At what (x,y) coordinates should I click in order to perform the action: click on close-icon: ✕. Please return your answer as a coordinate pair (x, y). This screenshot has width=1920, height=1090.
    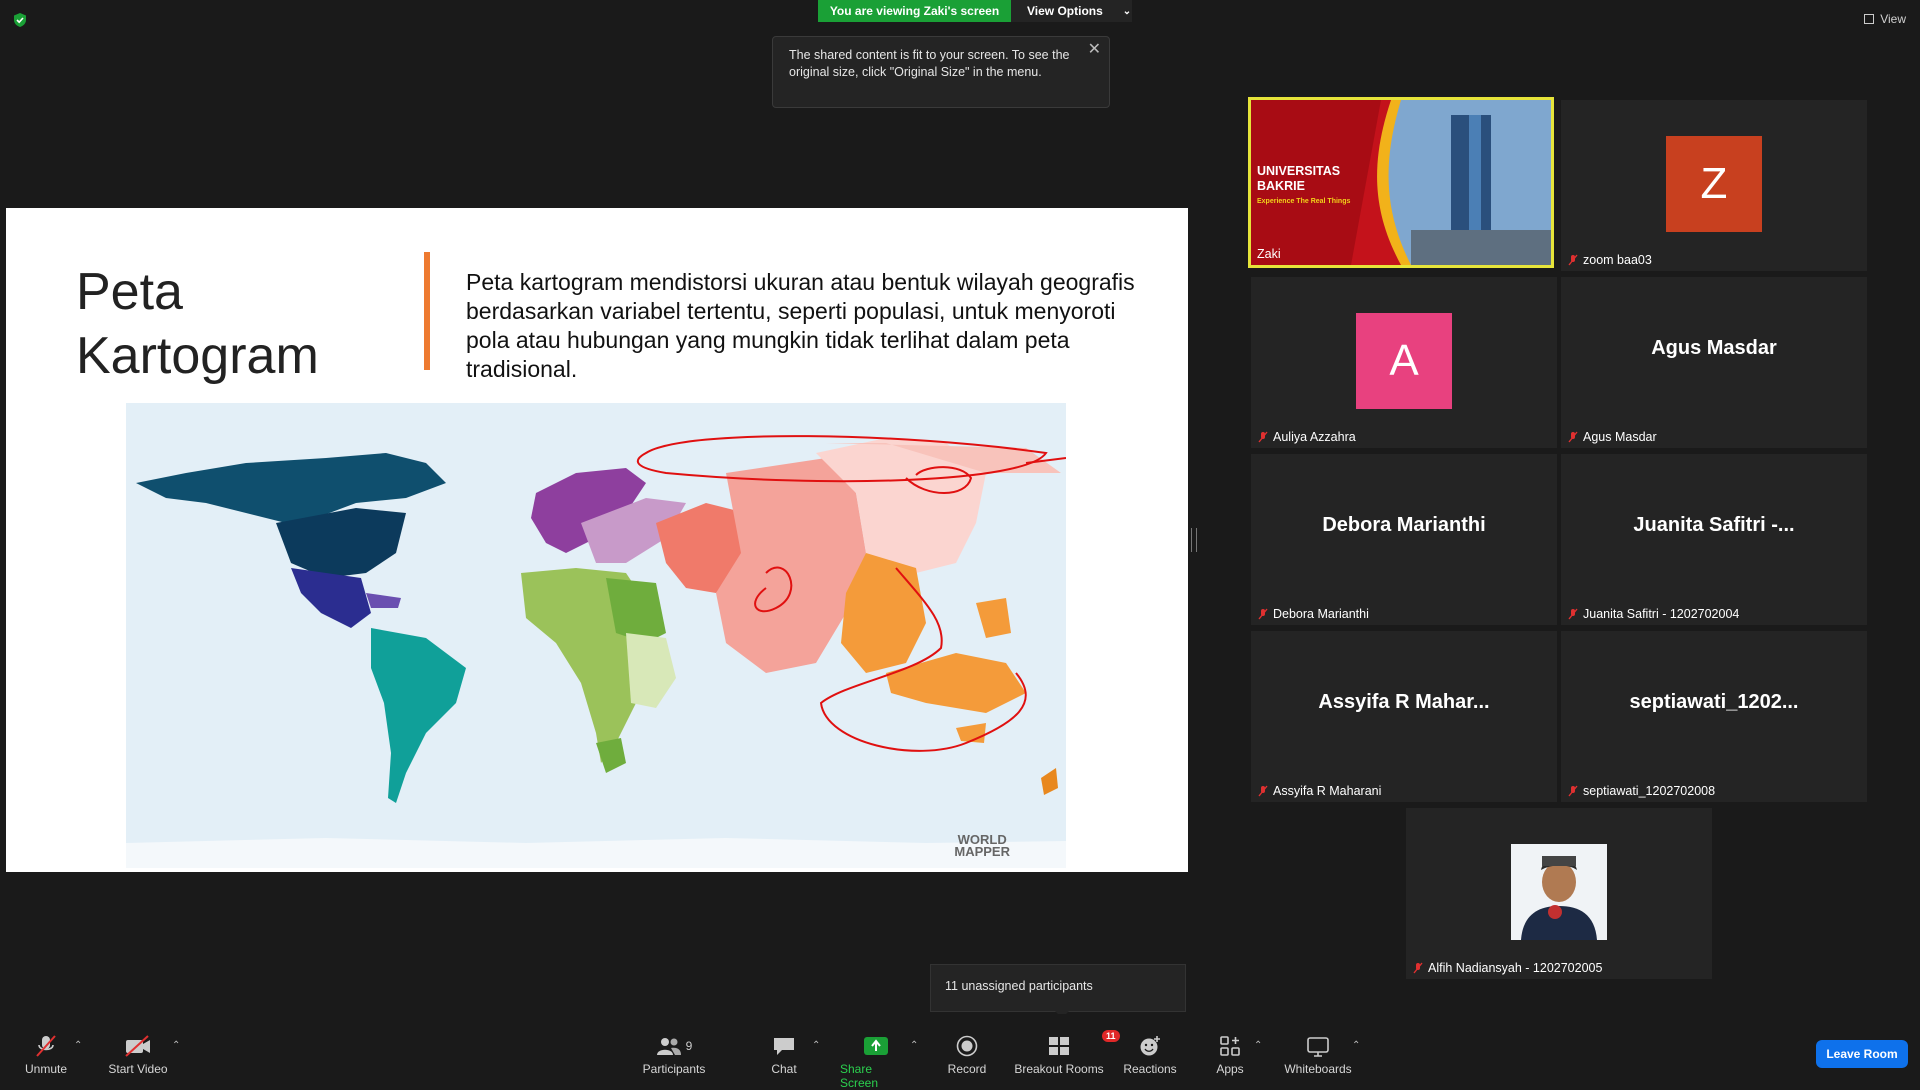
    Looking at the image, I should click on (1094, 49).